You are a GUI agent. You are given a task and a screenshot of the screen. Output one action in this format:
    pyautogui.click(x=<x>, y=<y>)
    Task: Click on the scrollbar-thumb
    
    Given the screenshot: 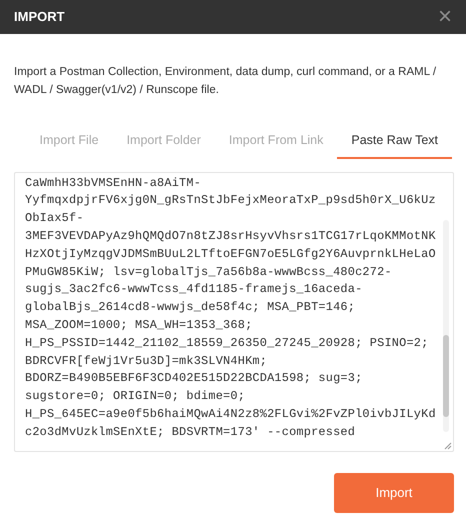 What is the action you would take?
    pyautogui.click(x=446, y=375)
    